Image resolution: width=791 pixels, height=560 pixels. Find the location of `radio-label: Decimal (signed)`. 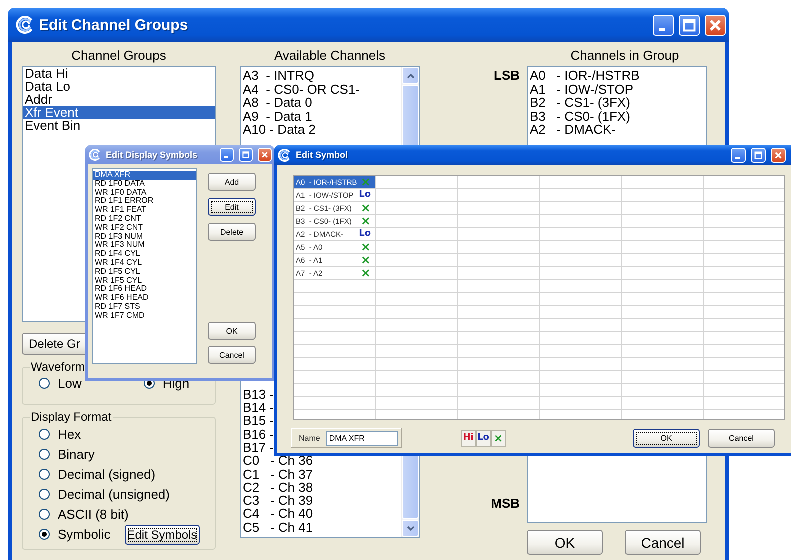

radio-label: Decimal (signed) is located at coordinates (107, 474).